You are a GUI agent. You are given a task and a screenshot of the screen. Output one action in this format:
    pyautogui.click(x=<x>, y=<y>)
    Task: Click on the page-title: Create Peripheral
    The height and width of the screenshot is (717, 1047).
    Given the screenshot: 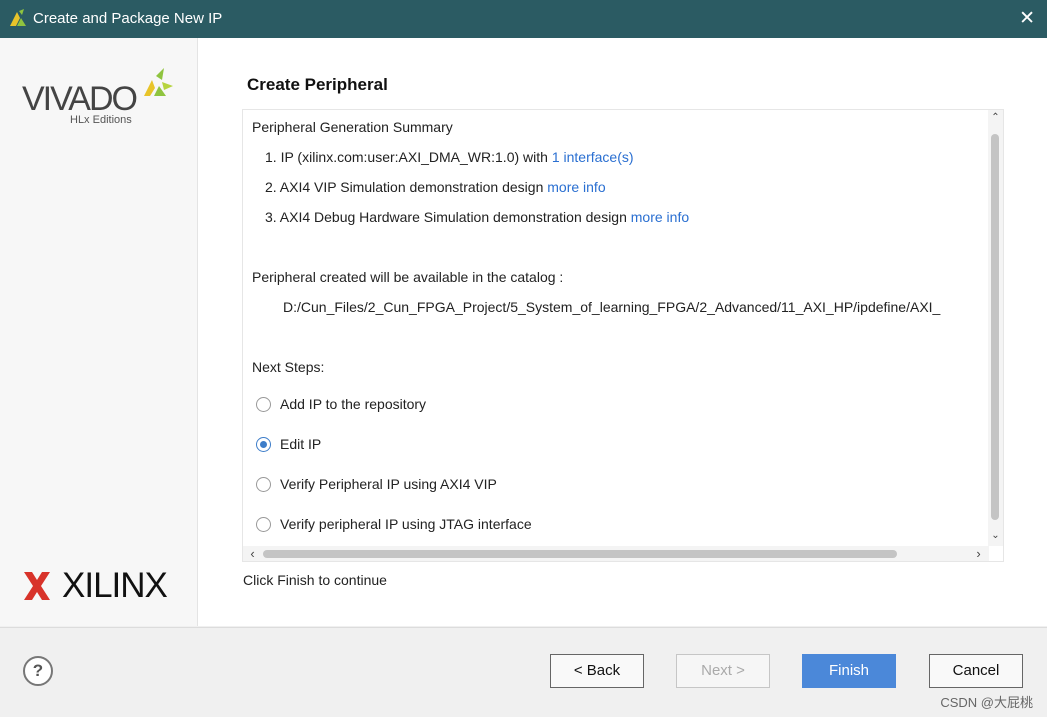 What is the action you would take?
    pyautogui.click(x=317, y=84)
    